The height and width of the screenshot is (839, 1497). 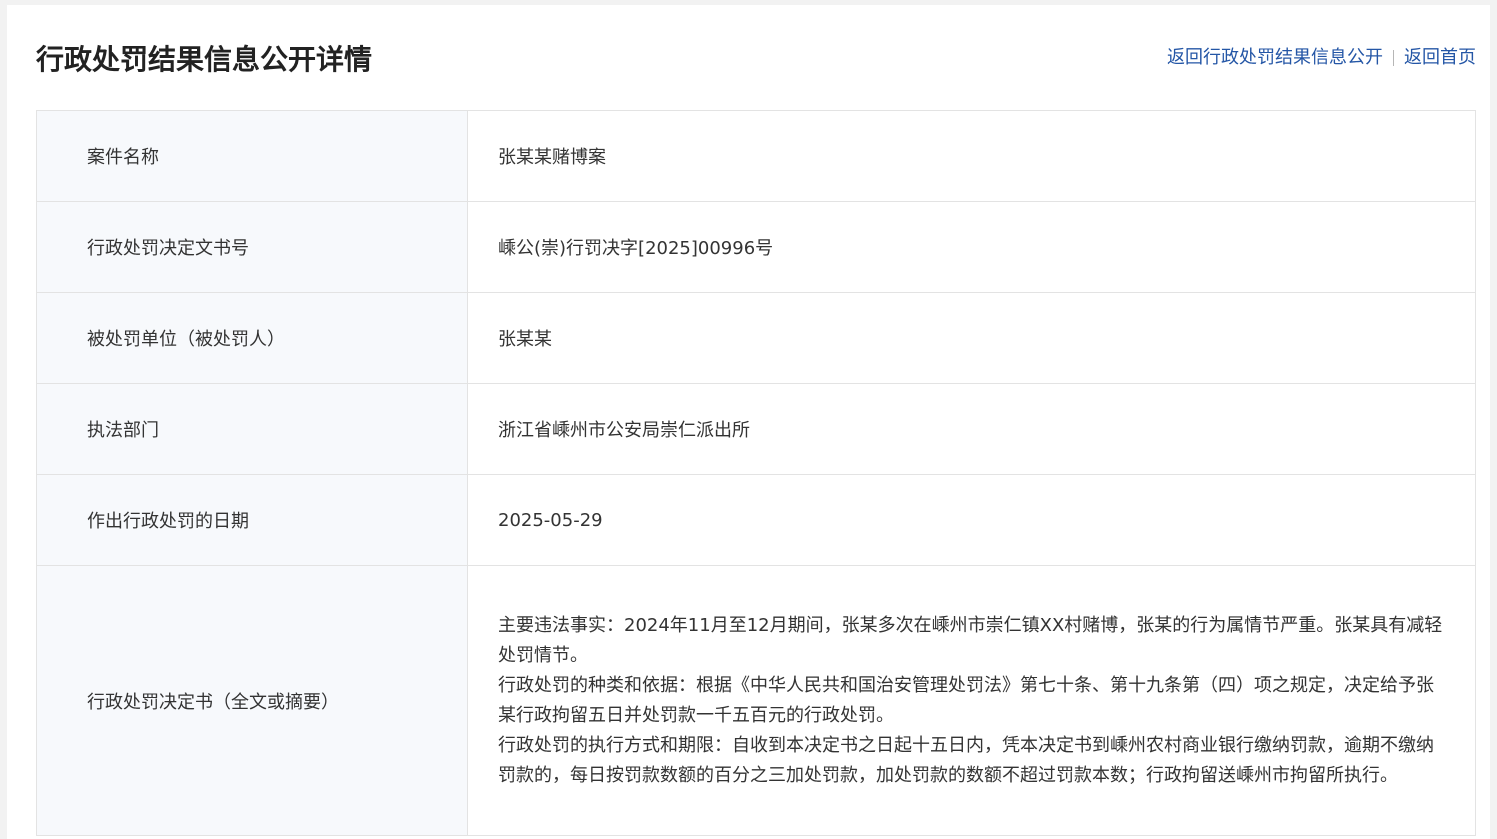 I want to click on nav-divider, so click(x=1393, y=58).